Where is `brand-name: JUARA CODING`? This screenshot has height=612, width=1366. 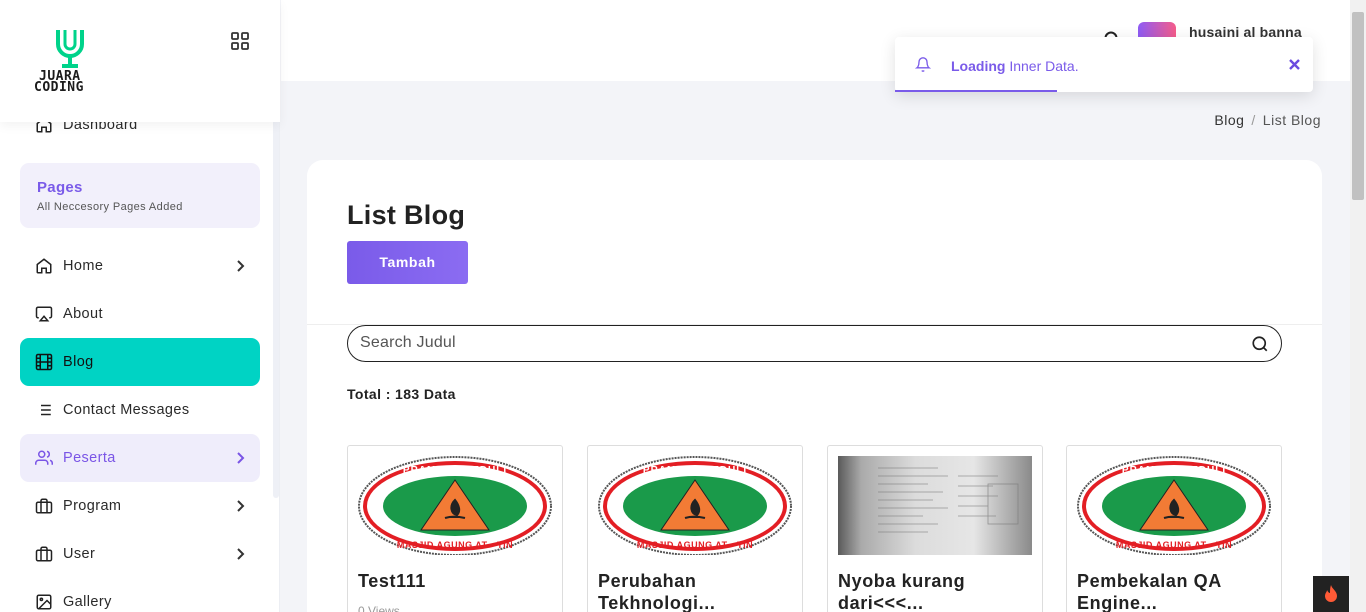 brand-name: JUARA CODING is located at coordinates (59, 82).